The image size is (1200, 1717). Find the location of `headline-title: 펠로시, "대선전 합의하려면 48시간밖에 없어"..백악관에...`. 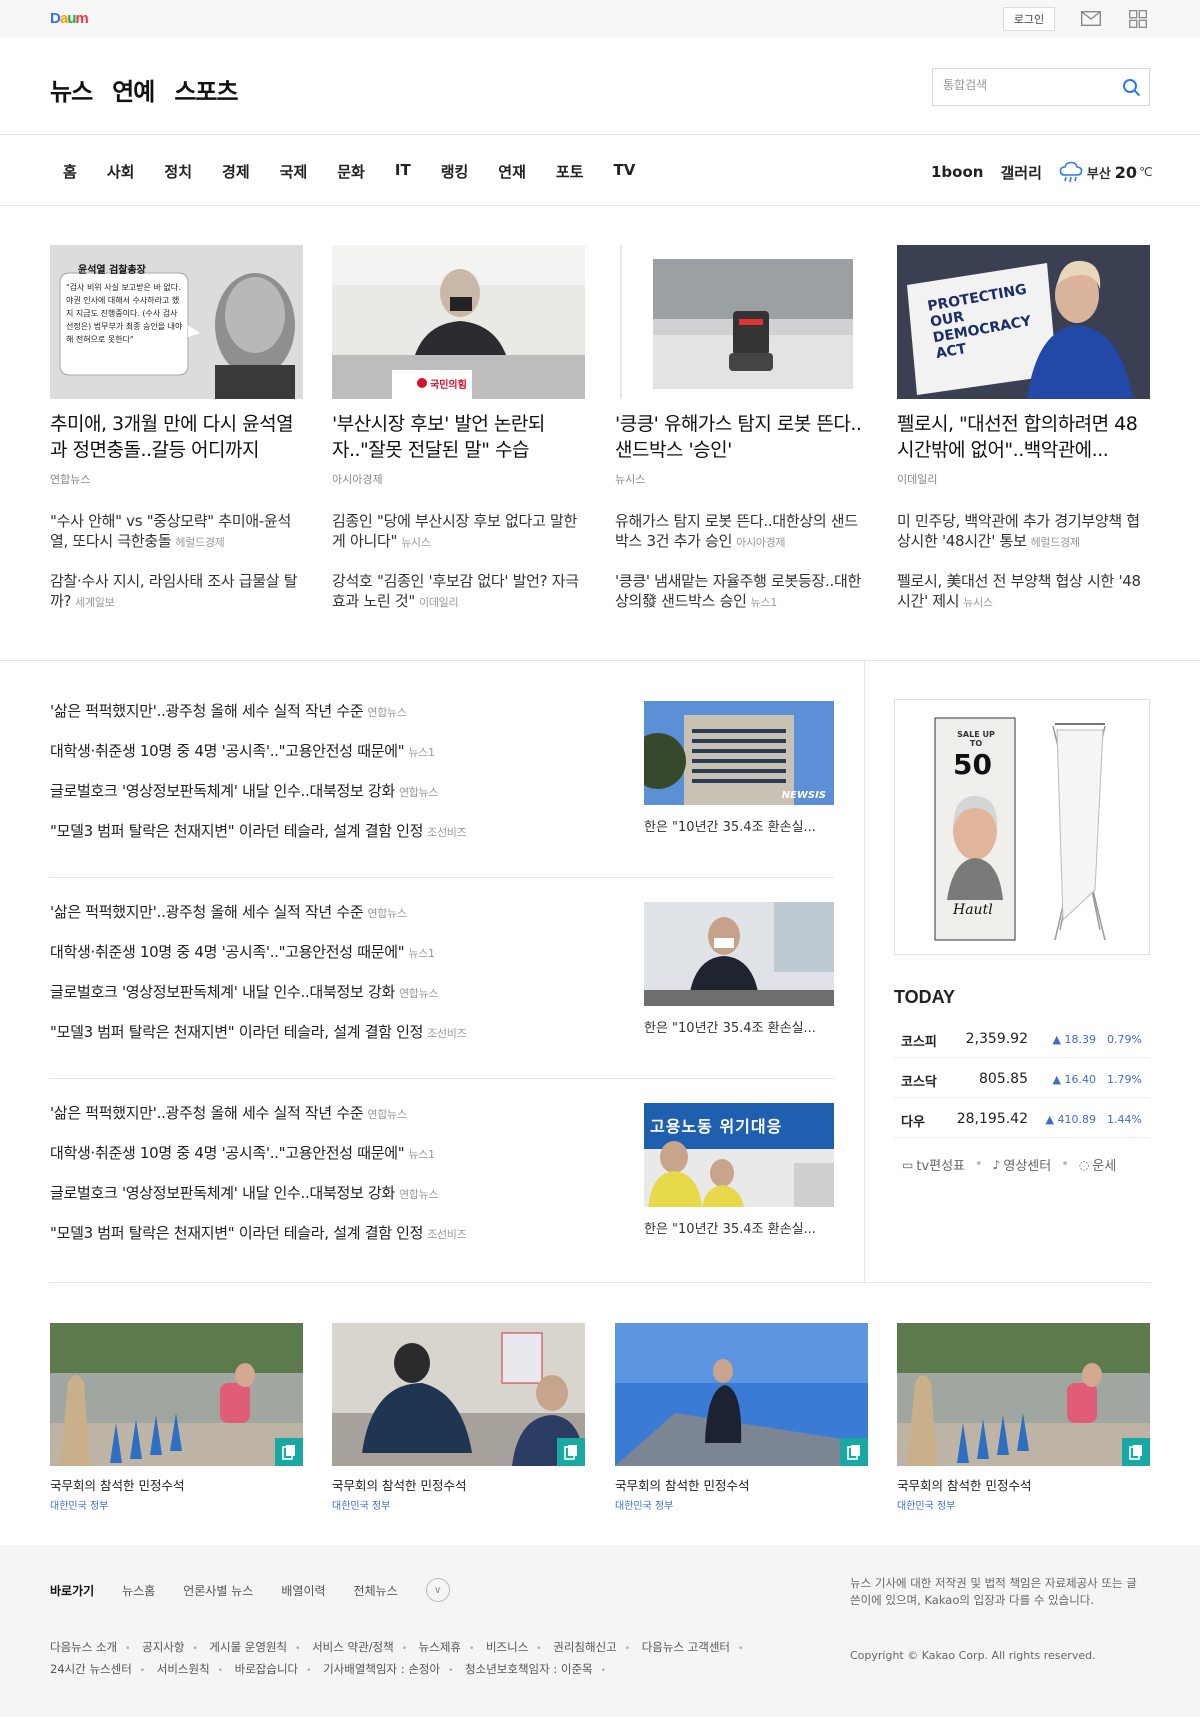

headline-title: 펠로시, "대선전 합의하려면 48시간밖에 없어"..백악관에... is located at coordinates (1023, 437).